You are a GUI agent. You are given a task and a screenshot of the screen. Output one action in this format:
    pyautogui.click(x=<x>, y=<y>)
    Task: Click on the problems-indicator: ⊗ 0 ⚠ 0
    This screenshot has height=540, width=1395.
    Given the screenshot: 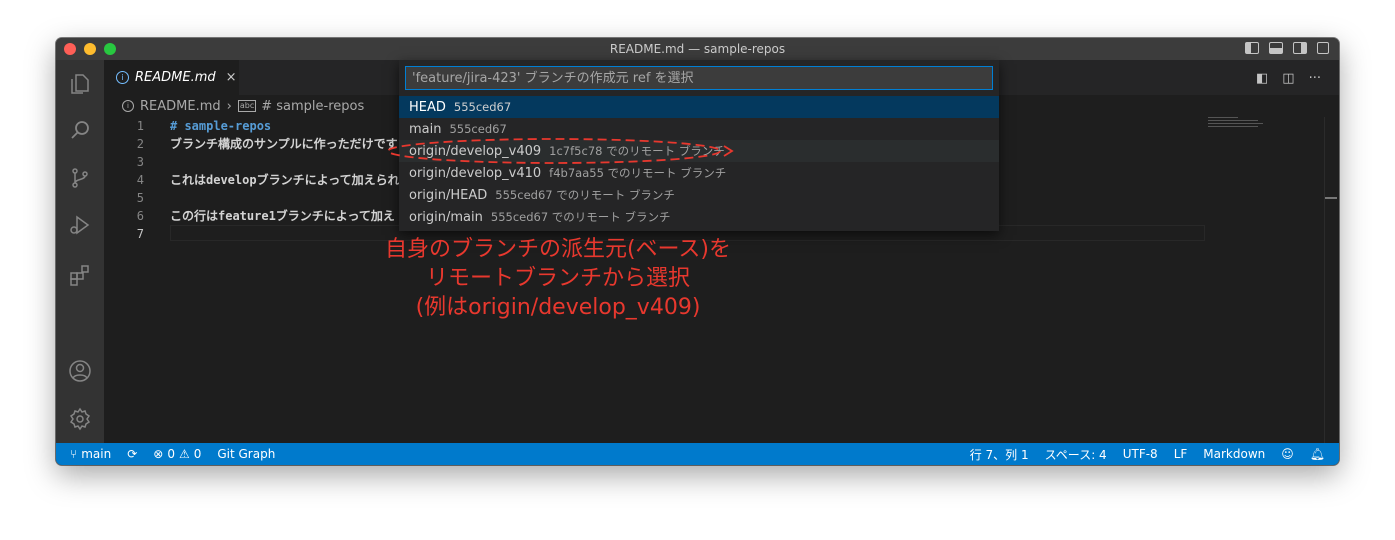 What is the action you would take?
    pyautogui.click(x=177, y=454)
    